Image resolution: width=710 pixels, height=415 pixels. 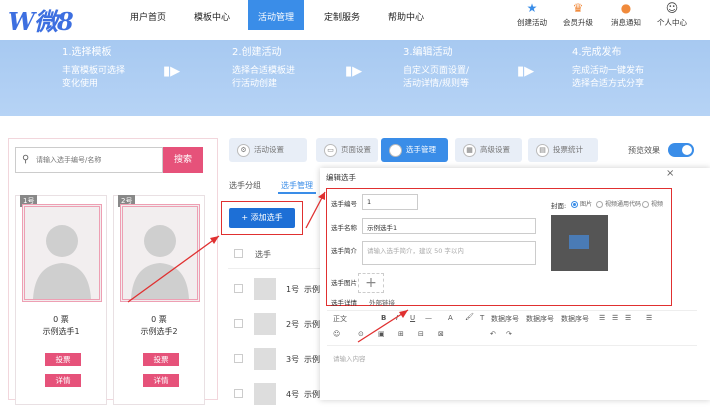 I want to click on code-icon: ⊠, so click(x=441, y=334).